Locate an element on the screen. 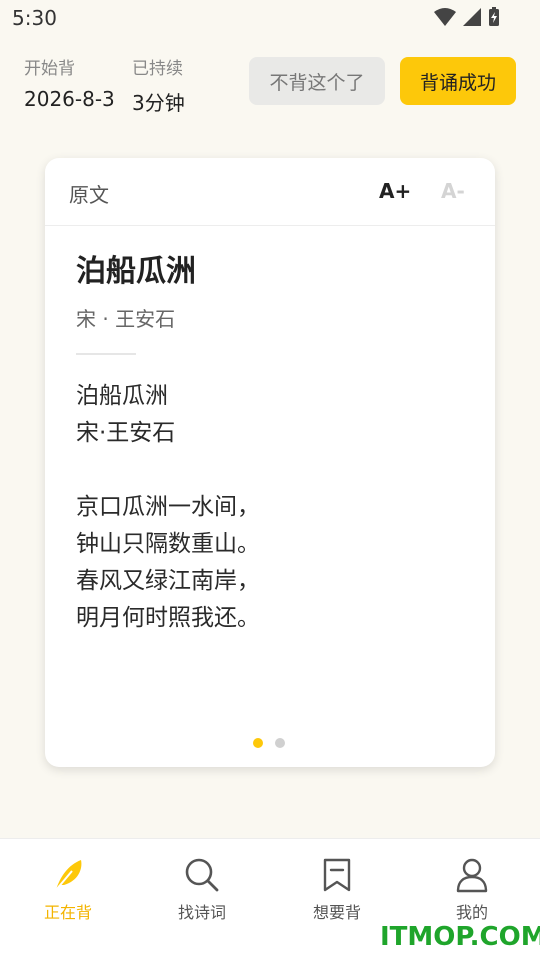  feather-icon is located at coordinates (68, 875).